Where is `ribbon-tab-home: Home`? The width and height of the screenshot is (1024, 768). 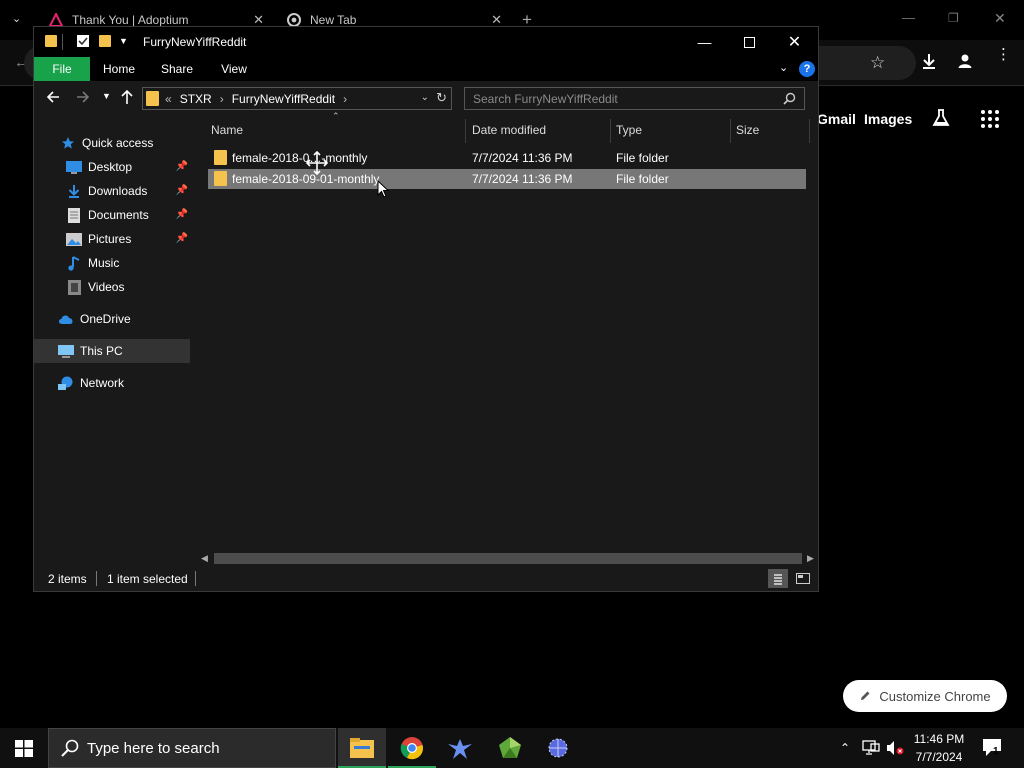 ribbon-tab-home: Home is located at coordinates (119, 69).